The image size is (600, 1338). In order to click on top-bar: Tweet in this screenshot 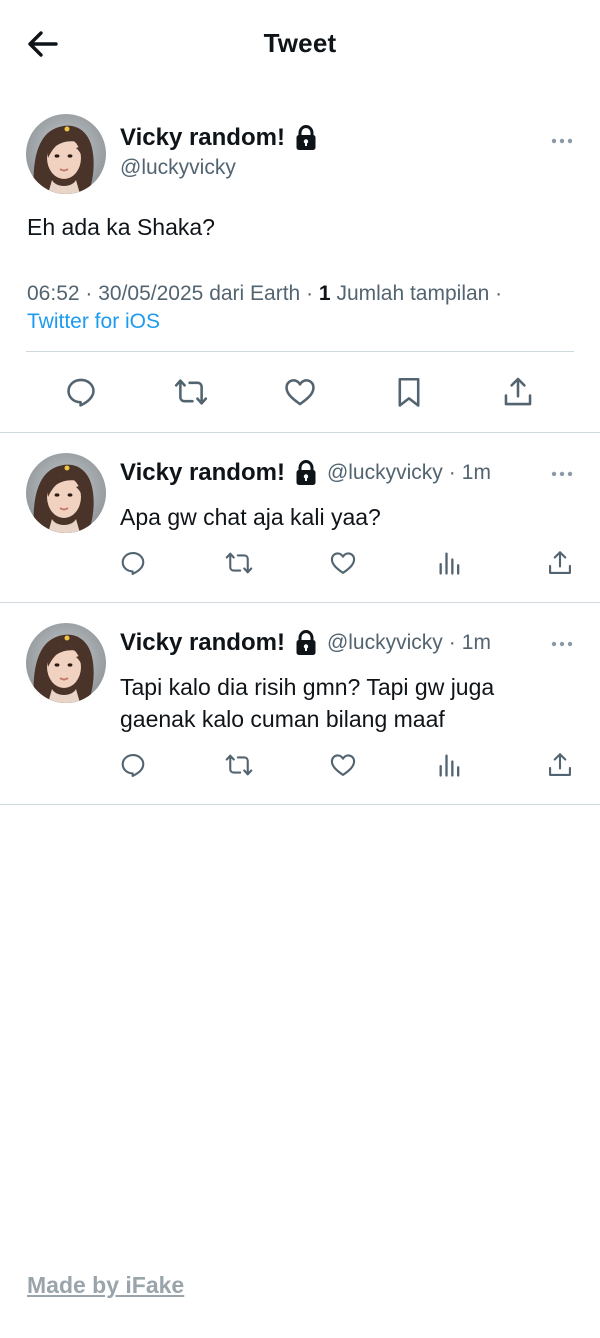, I will do `click(300, 44)`.